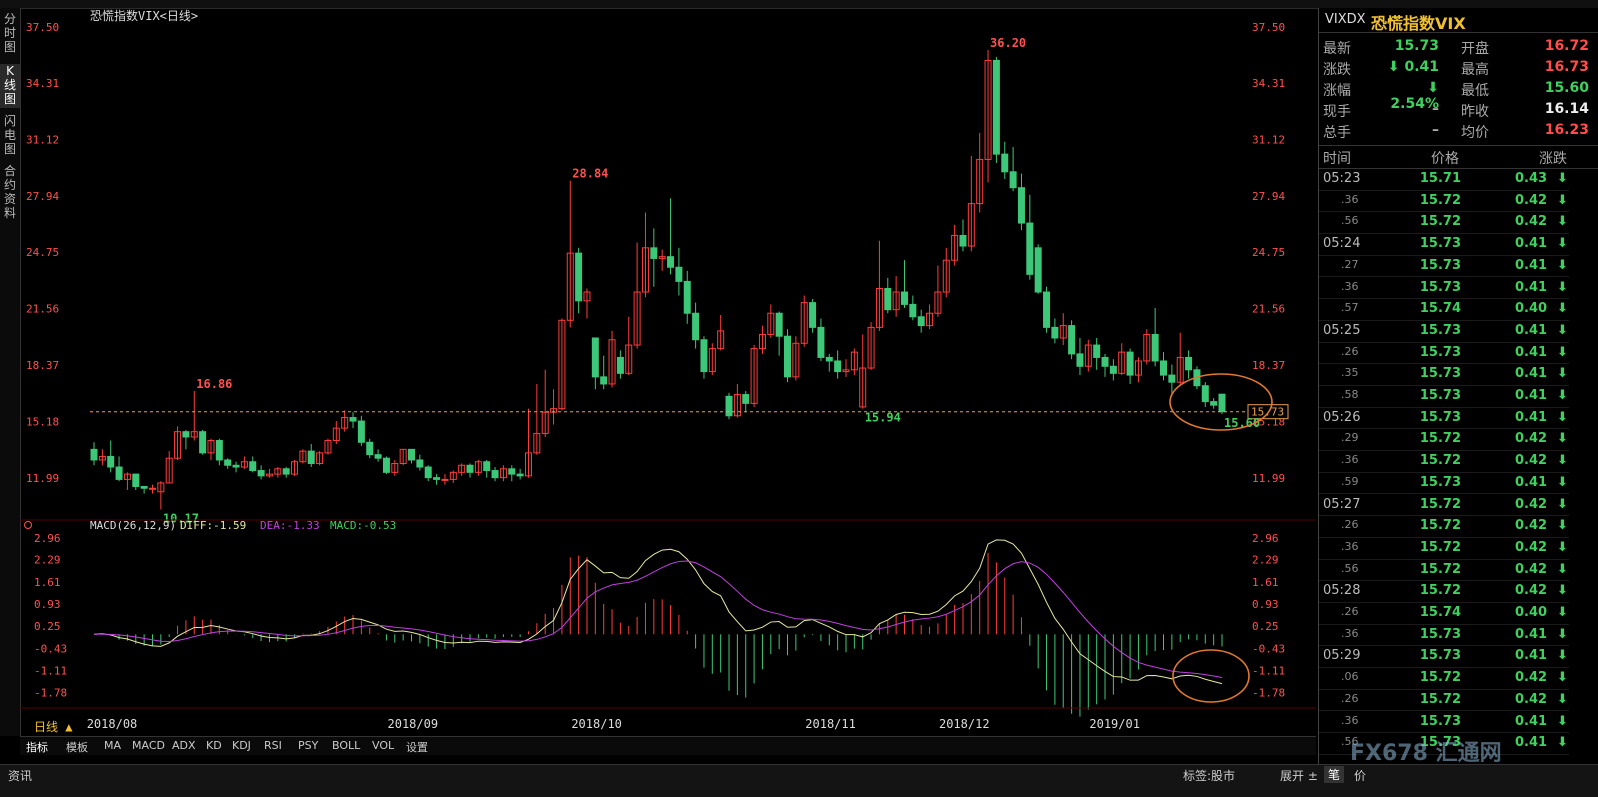 Image resolution: width=1598 pixels, height=797 pixels. I want to click on tab-contract-info: 合 约 资 料, so click(10, 193).